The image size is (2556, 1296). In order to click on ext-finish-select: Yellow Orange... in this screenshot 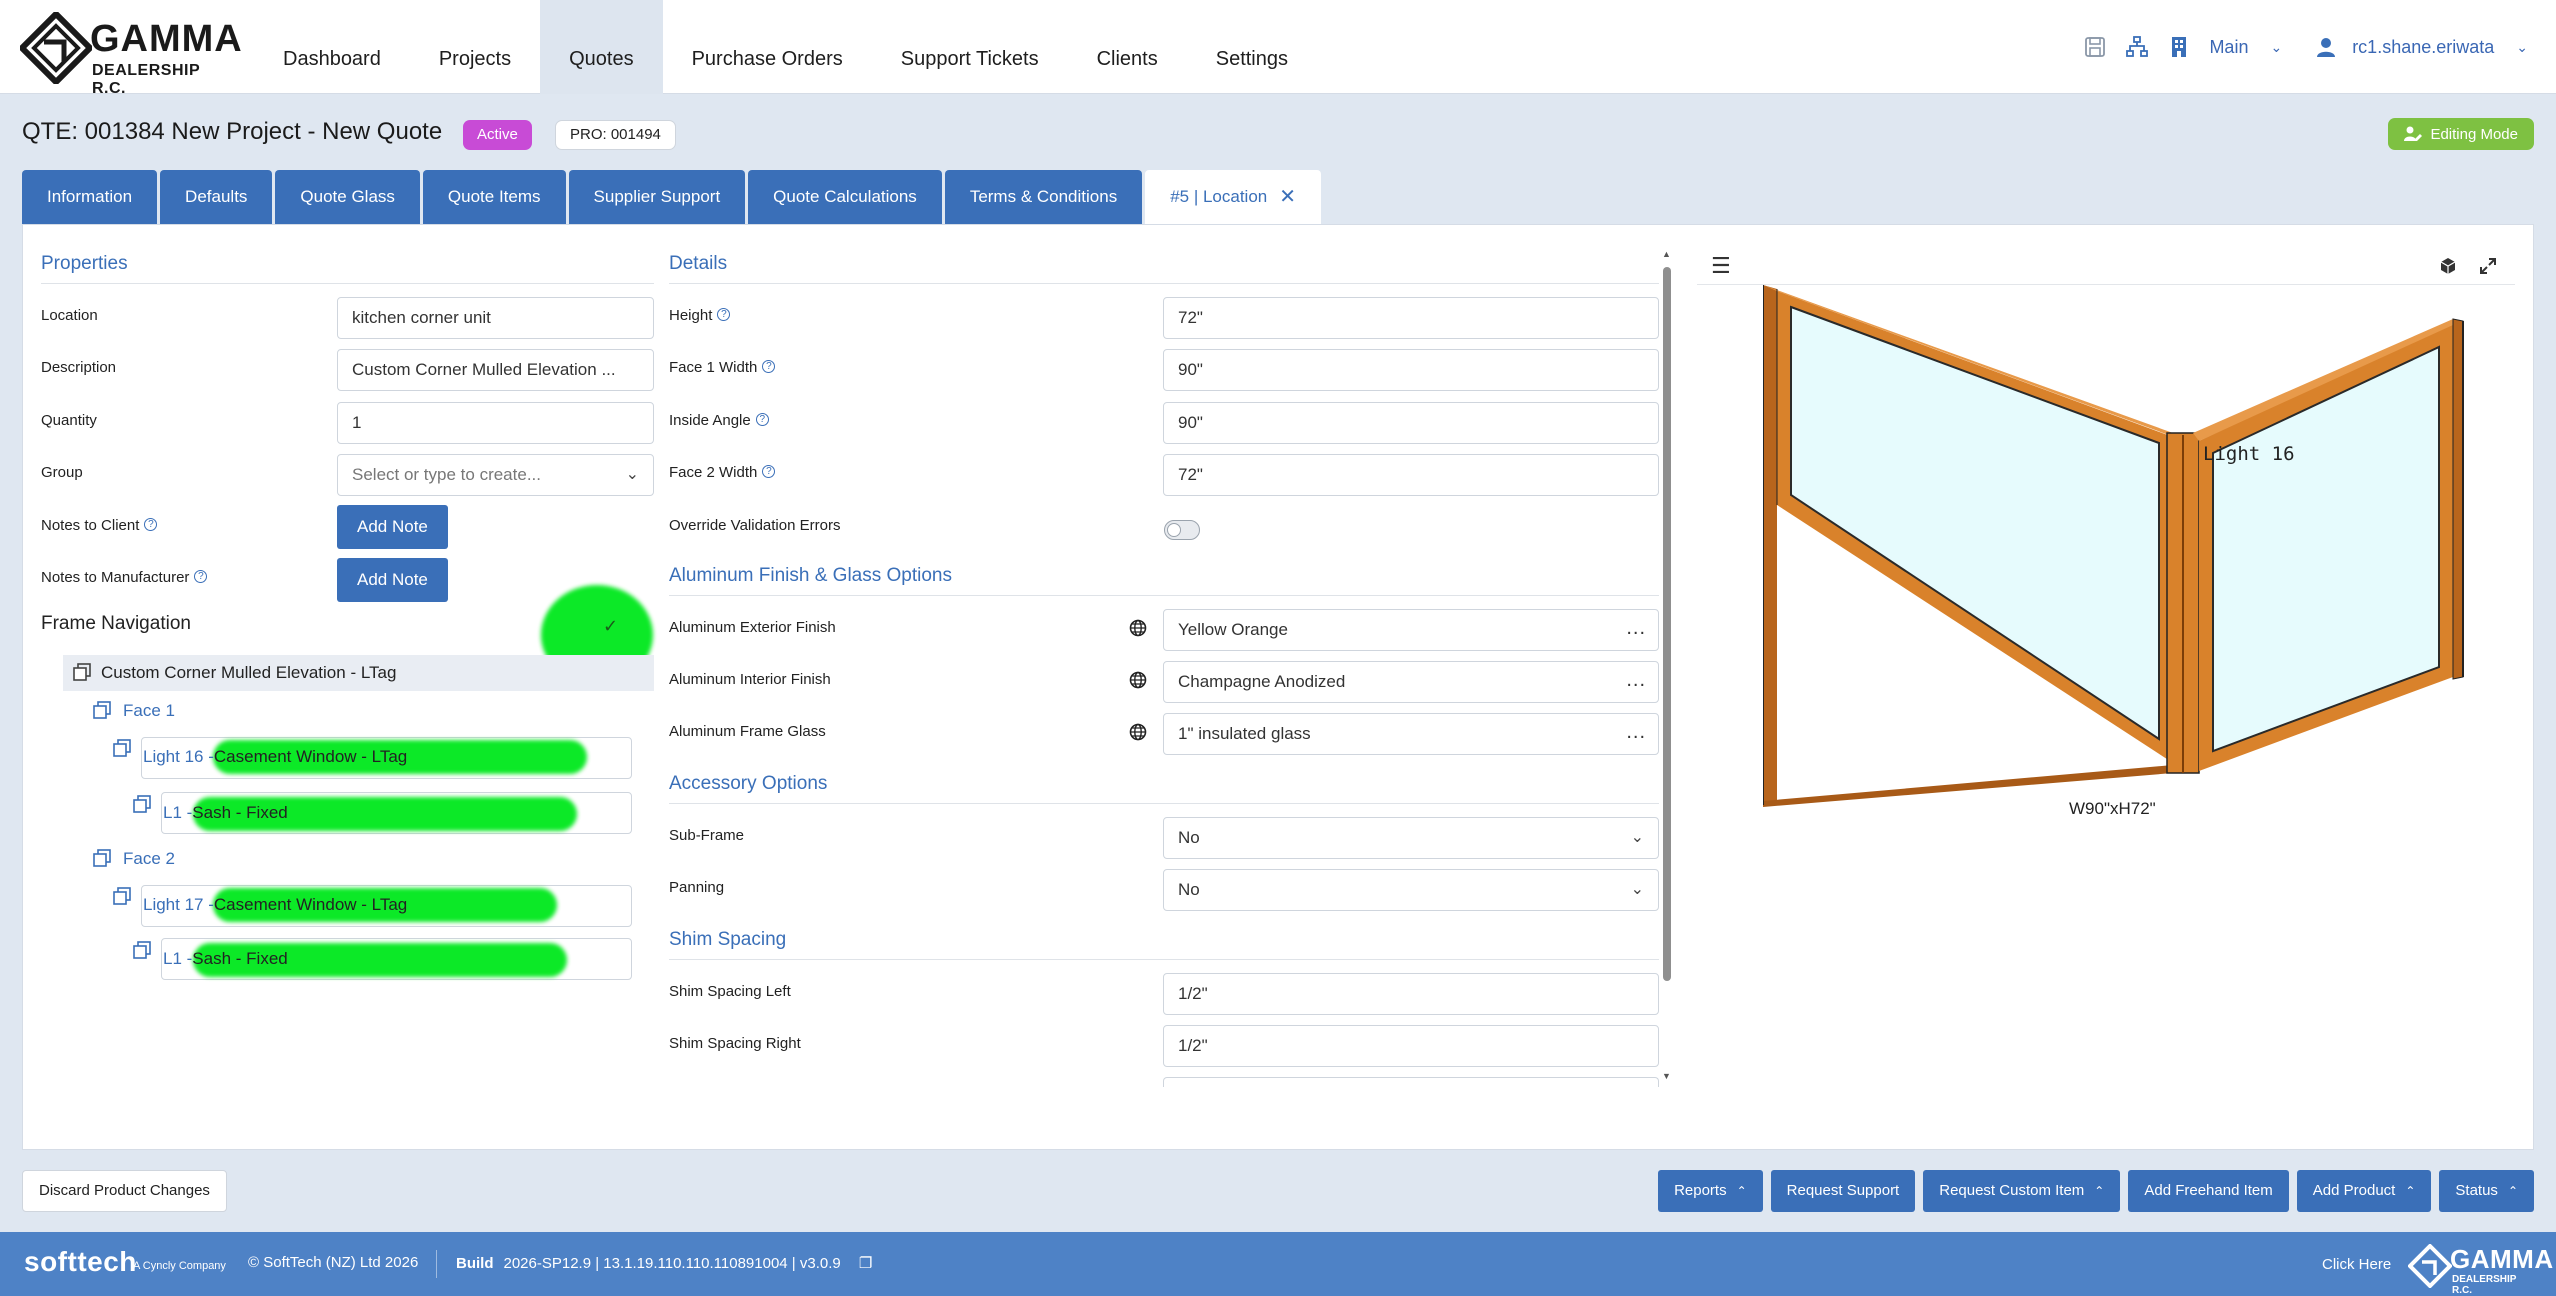, I will do `click(1411, 630)`.